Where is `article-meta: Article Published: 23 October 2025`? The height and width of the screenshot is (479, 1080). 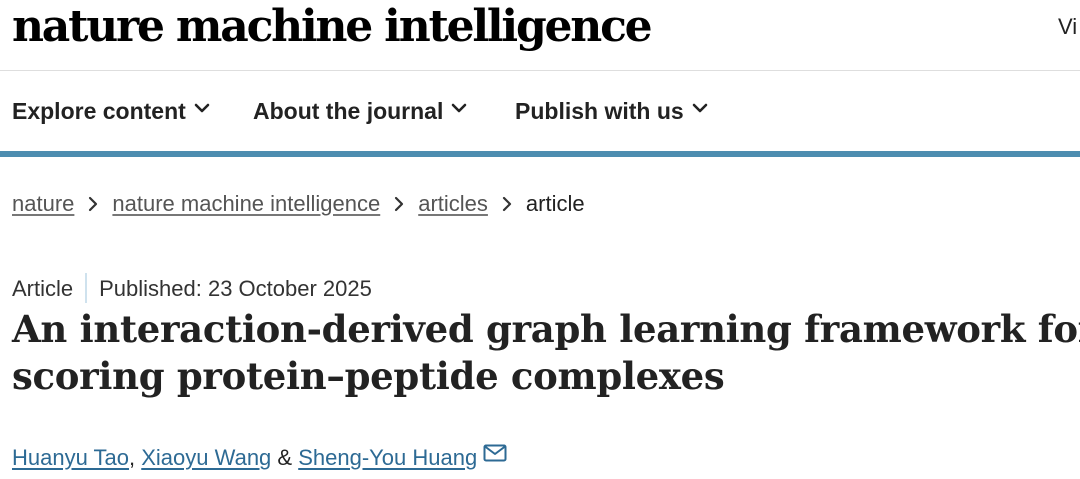 article-meta: Article Published: 23 October 2025 is located at coordinates (192, 288).